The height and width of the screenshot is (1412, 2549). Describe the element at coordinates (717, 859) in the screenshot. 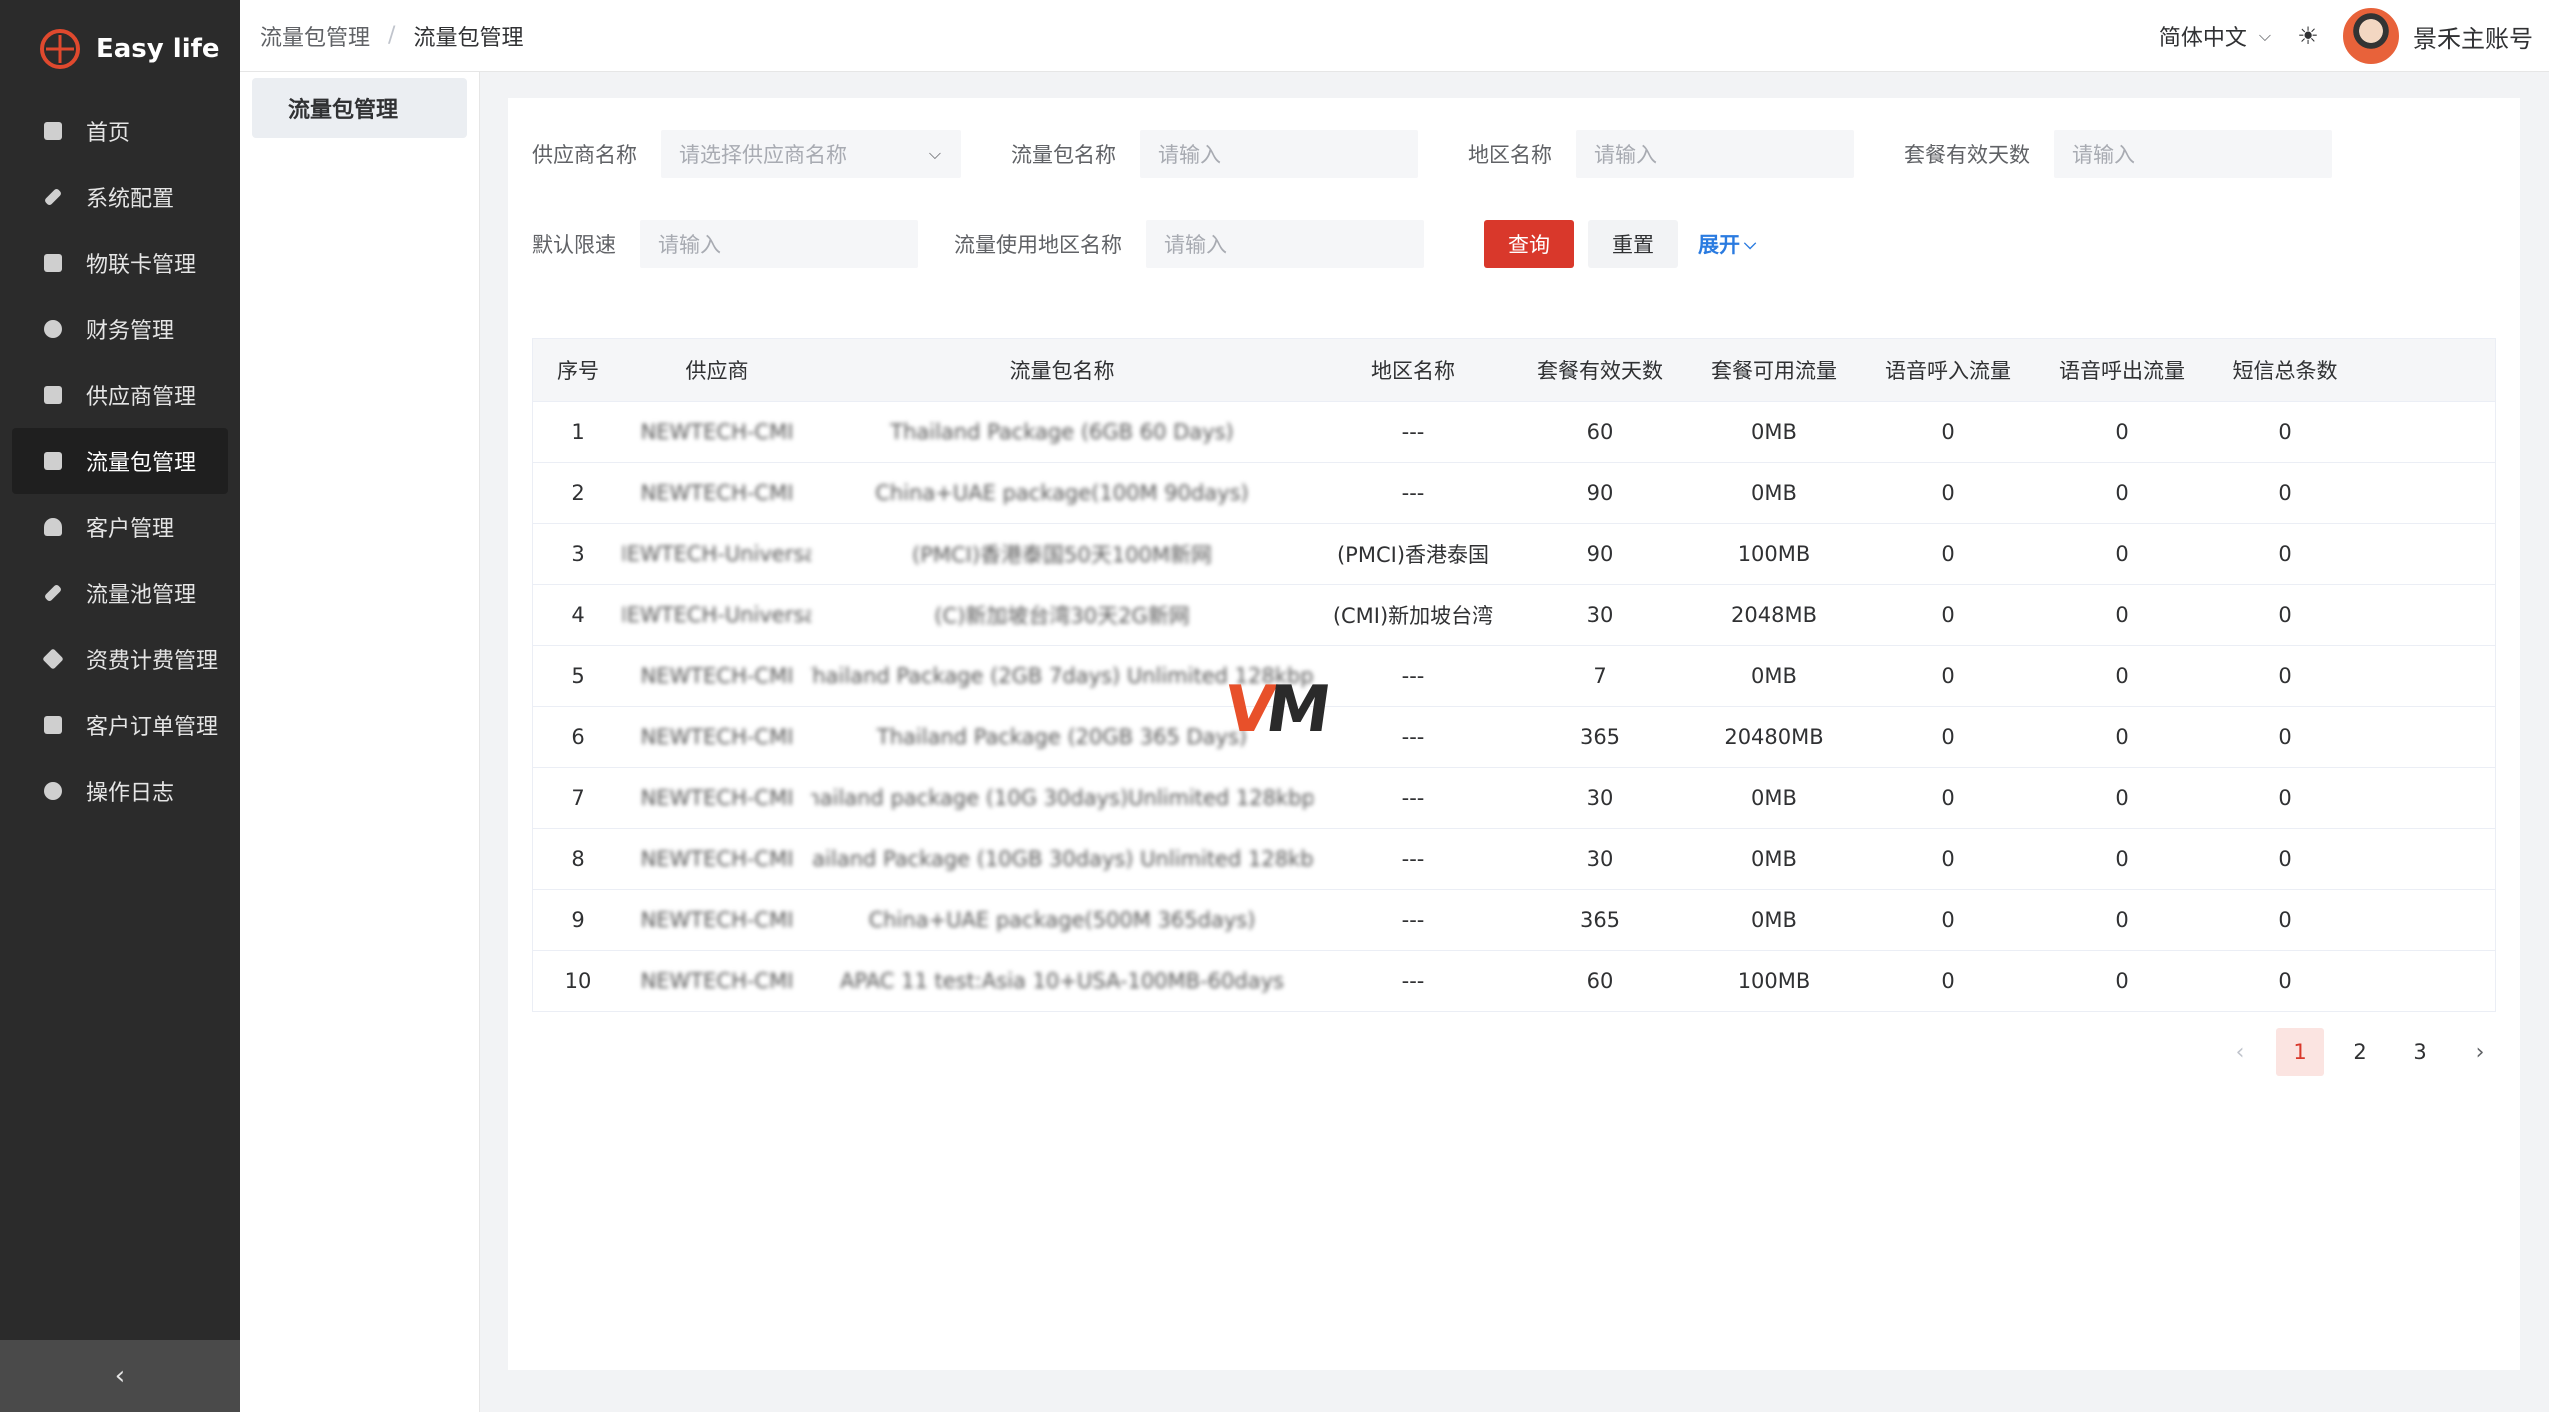

I see `table-cell: NEWTECH-CMI` at that location.